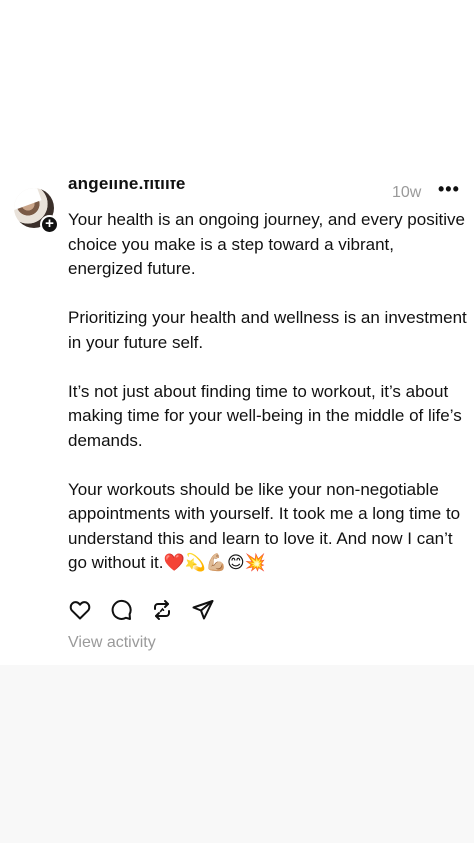 The height and width of the screenshot is (843, 474). What do you see at coordinates (203, 610) in the screenshot?
I see `share-icon` at bounding box center [203, 610].